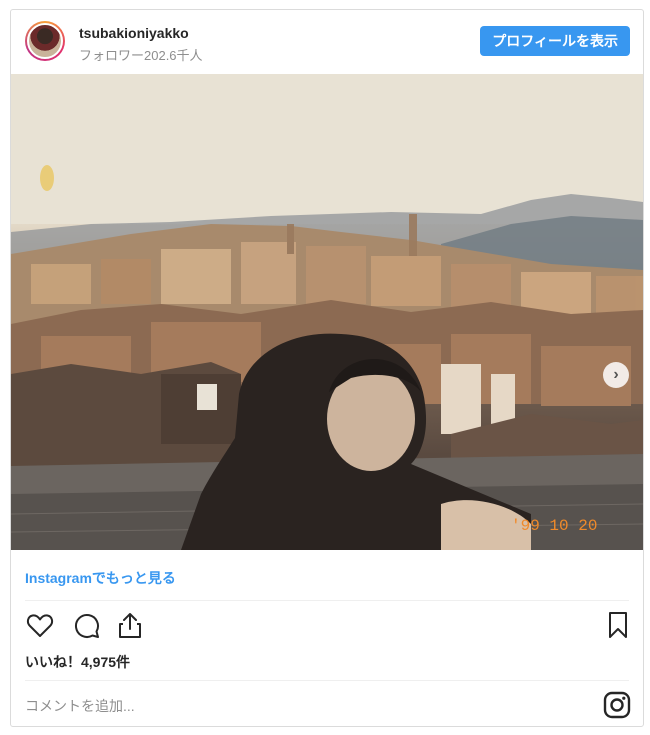 The image size is (650, 735). I want to click on view-more-on-instagram-link: Instagramでもっと見る, so click(100, 578).